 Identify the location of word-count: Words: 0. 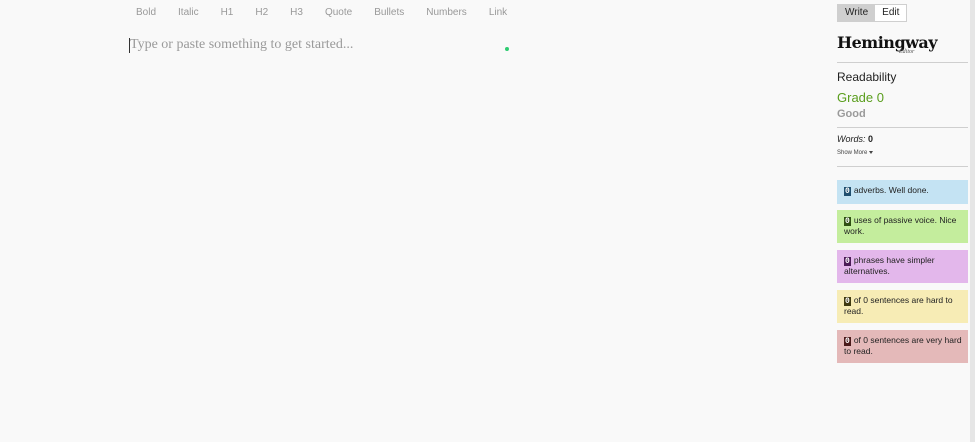
(855, 139).